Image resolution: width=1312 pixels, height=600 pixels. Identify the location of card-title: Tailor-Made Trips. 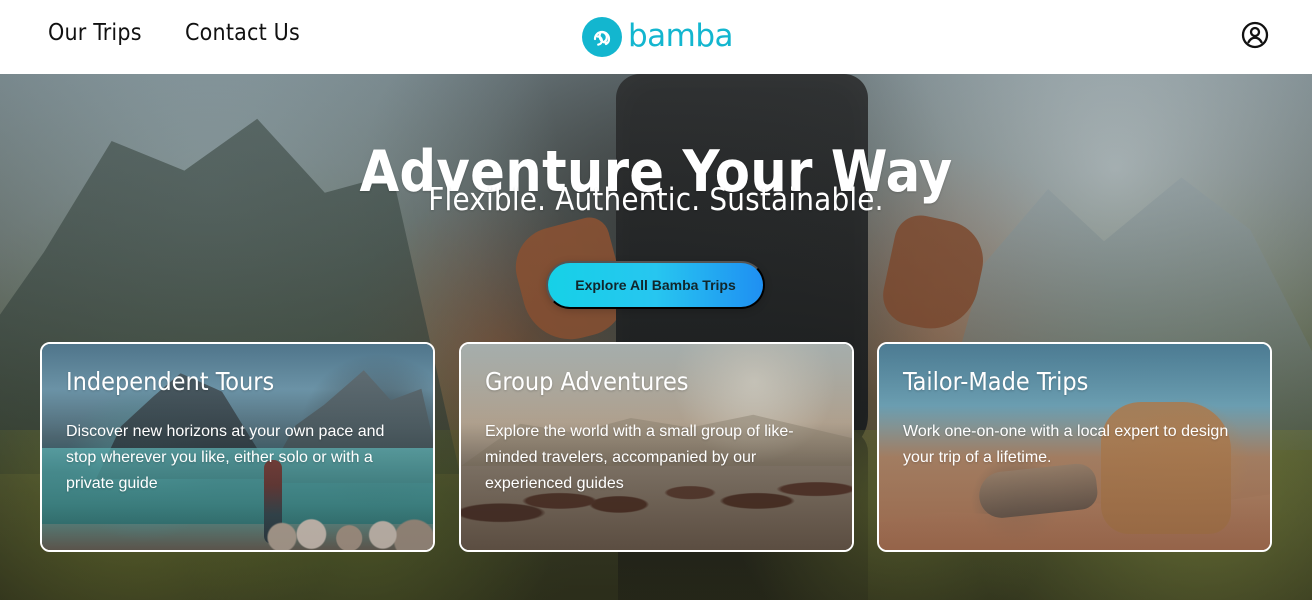
(996, 381).